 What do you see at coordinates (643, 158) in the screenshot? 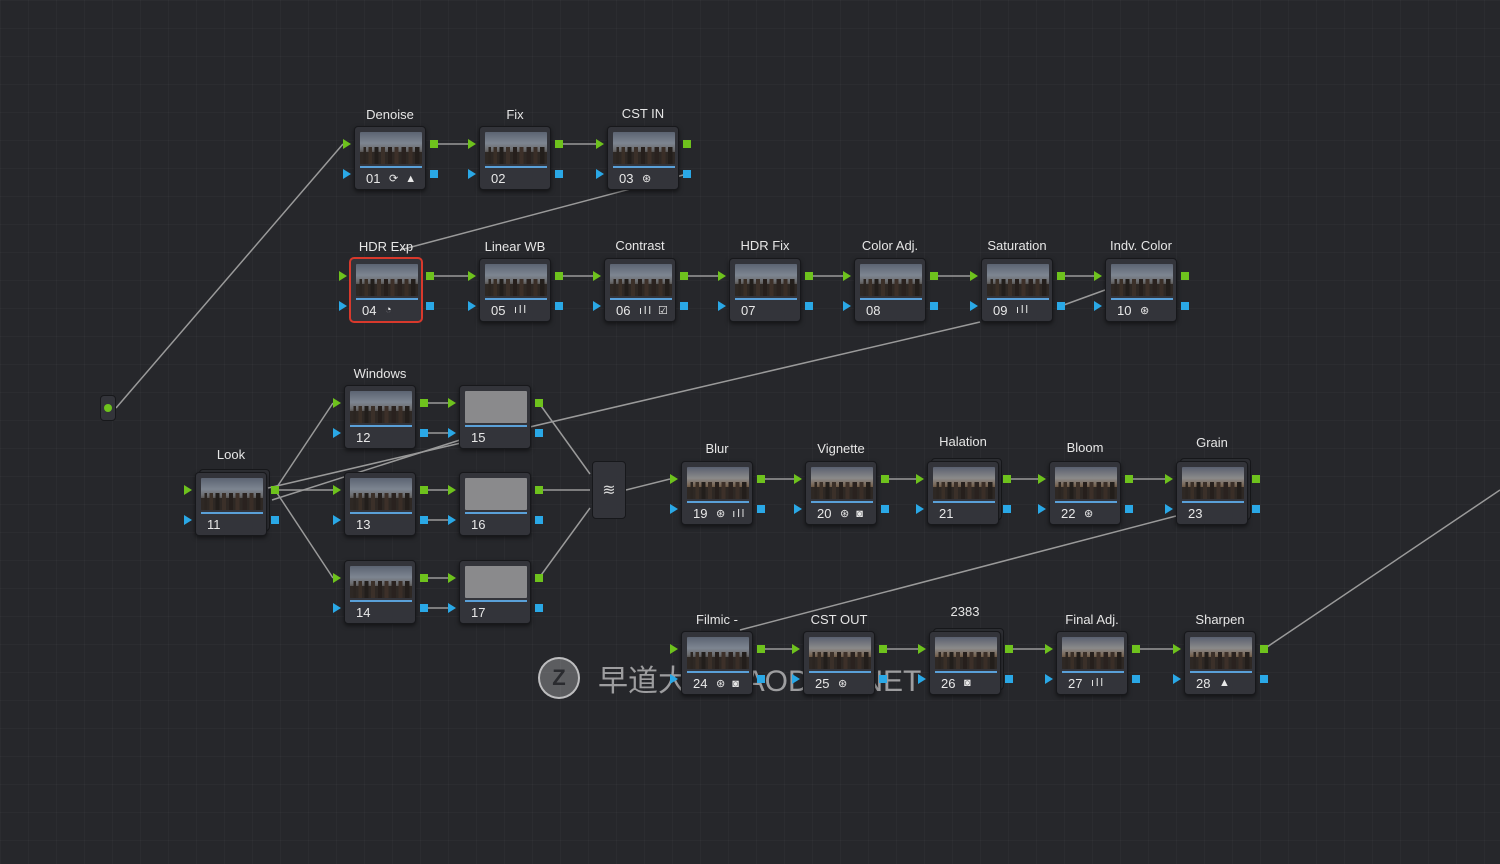
I see `node-03: 03 ⊛` at bounding box center [643, 158].